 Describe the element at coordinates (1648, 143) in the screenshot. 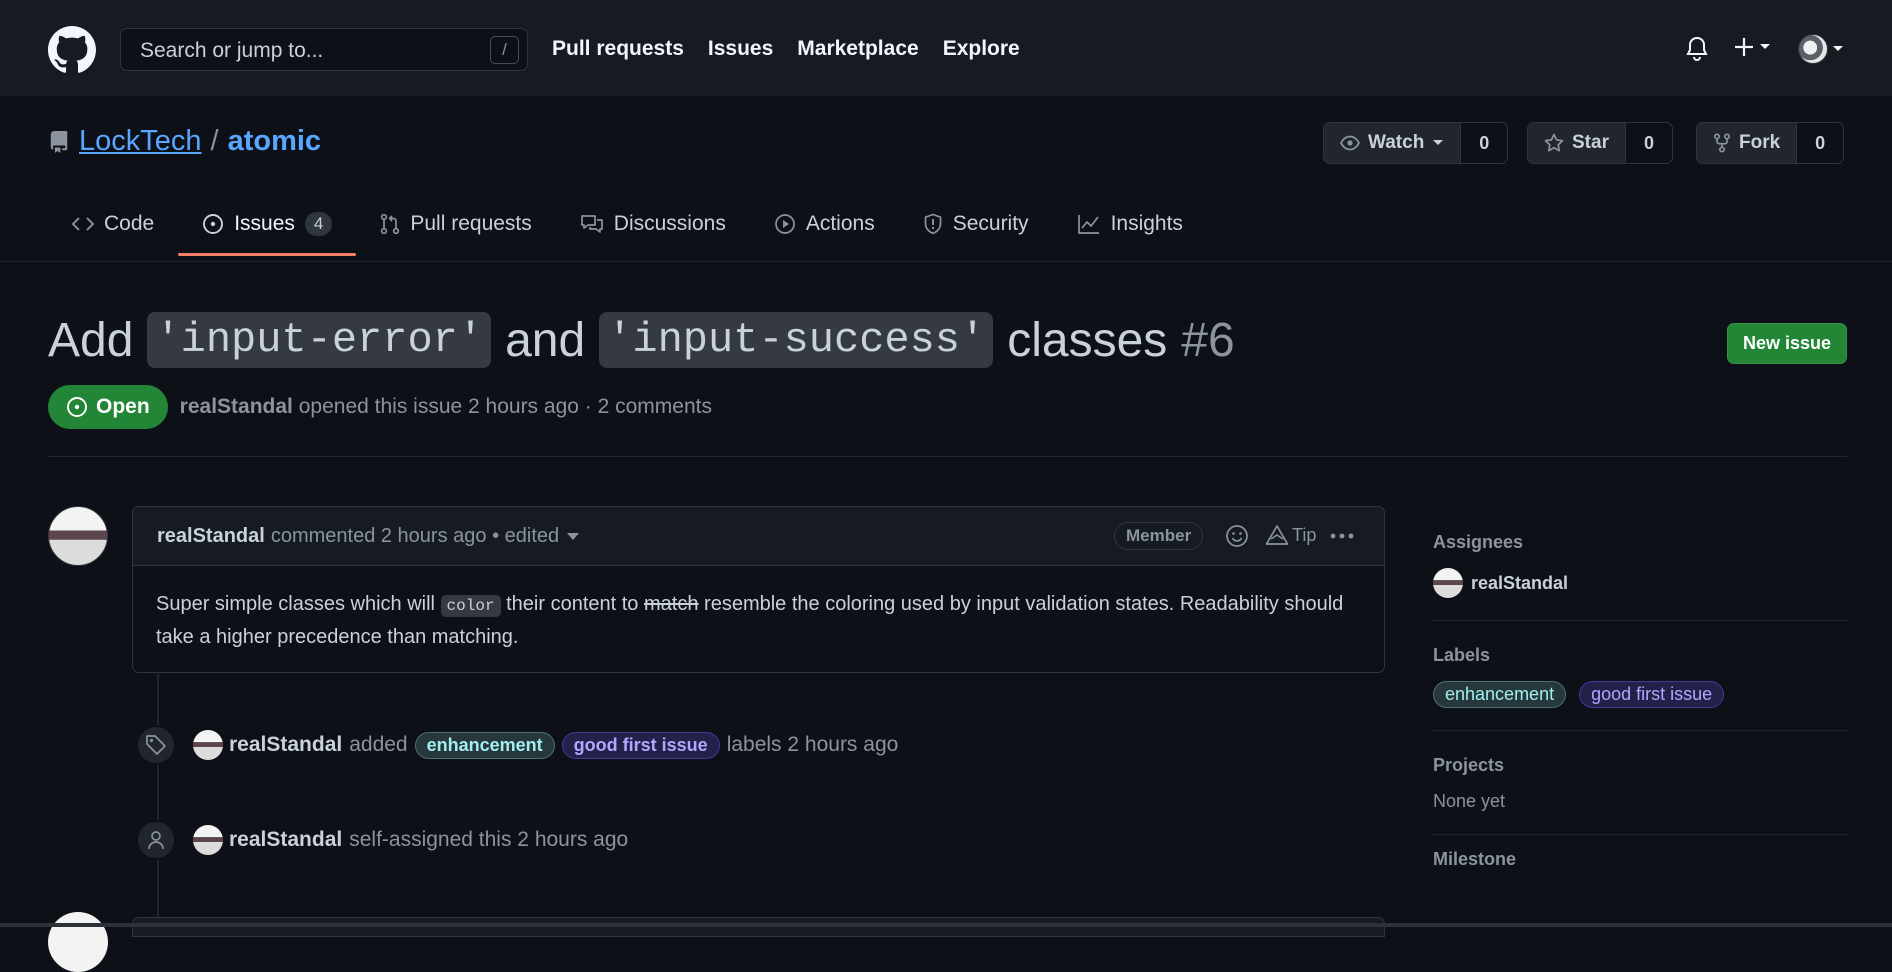

I see `star-count: 0` at that location.